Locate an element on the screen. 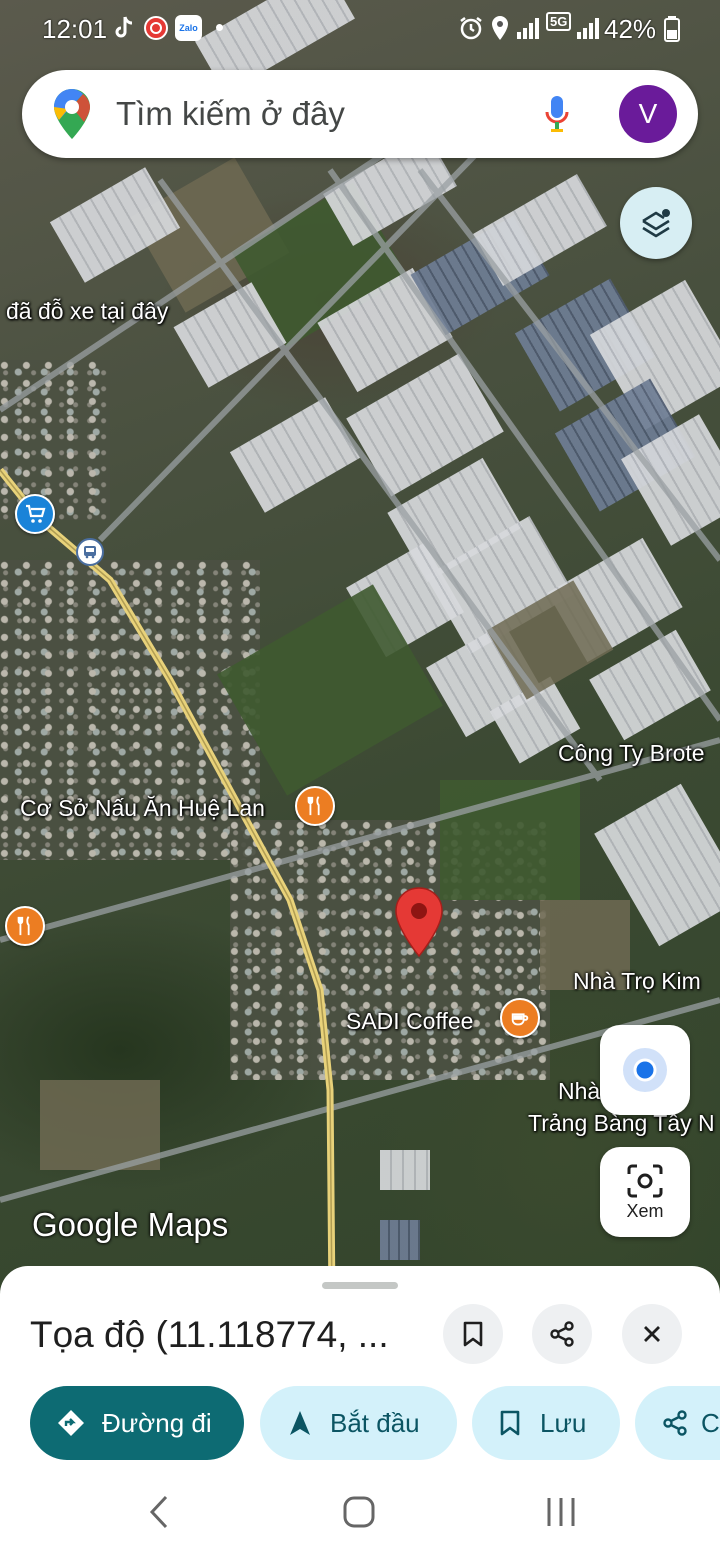  camera-lens-icon is located at coordinates (645, 1180).